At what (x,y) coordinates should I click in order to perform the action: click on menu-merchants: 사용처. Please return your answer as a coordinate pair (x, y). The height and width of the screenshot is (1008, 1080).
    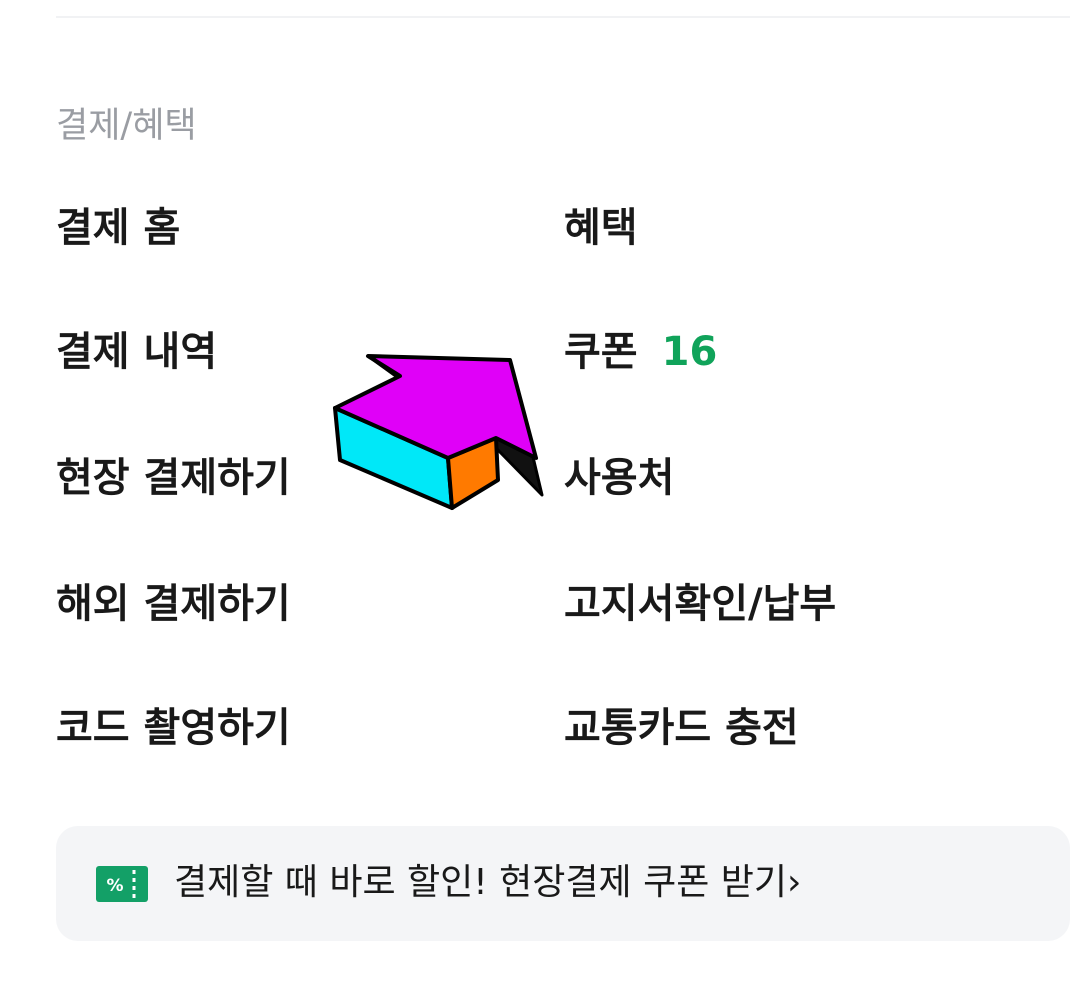
    Looking at the image, I should click on (619, 478).